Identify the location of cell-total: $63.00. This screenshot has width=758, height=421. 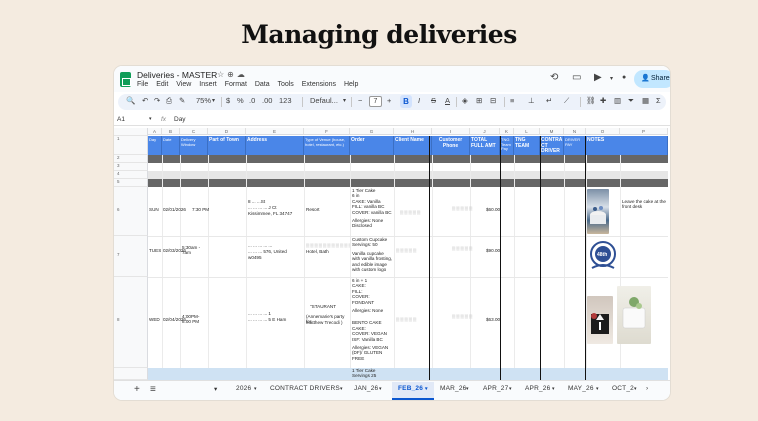
(493, 319).